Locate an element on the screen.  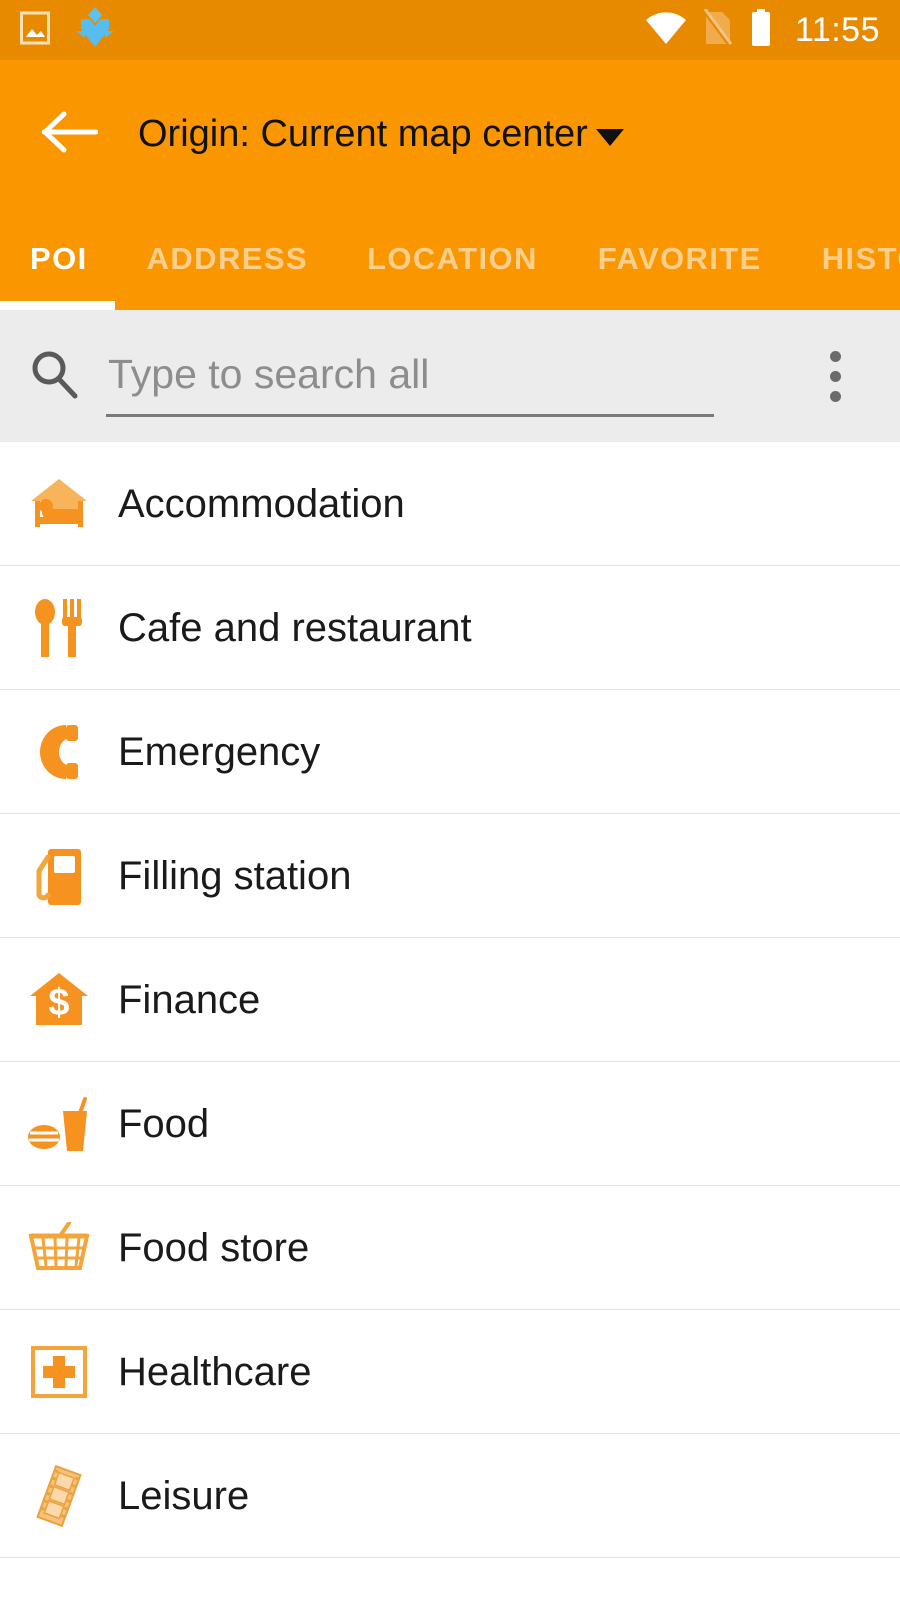
list-item-label: Cafe and restaurant is located at coordinates (295, 627).